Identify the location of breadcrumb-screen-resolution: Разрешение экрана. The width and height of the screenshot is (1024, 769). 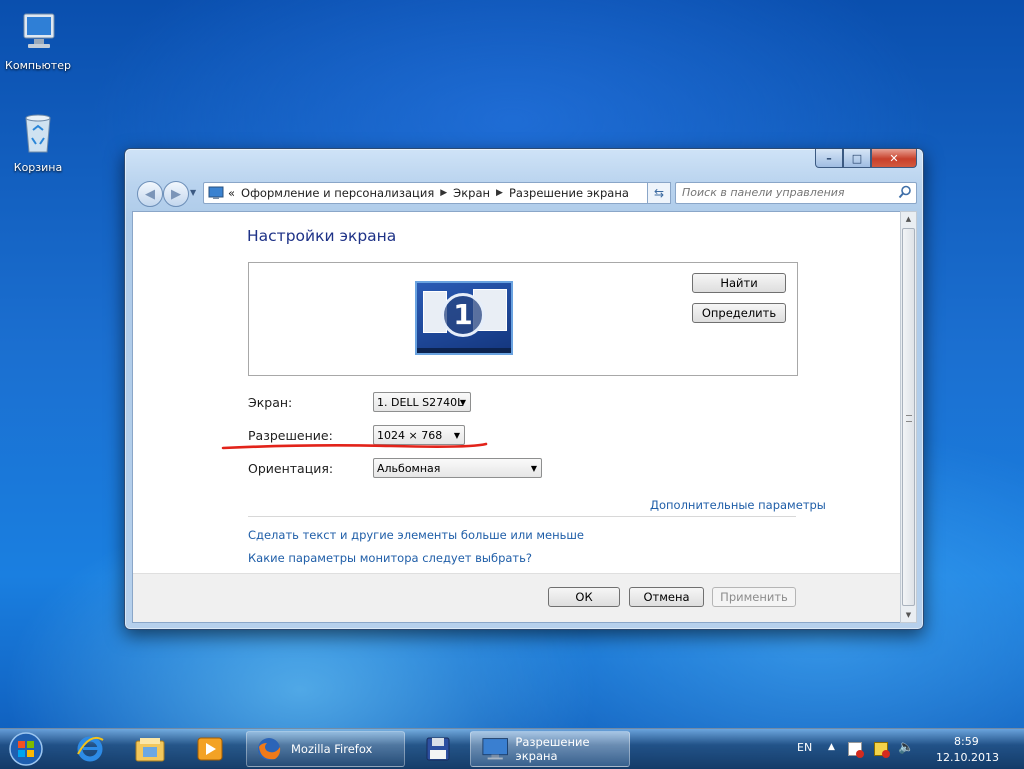
(569, 193).